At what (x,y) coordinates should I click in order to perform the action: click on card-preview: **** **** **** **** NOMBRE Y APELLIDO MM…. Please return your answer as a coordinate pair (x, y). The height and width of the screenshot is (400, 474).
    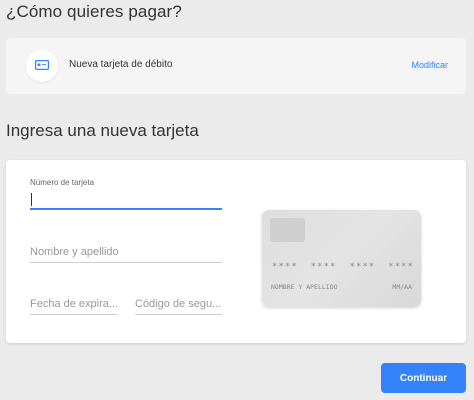
    Looking at the image, I should click on (341, 258).